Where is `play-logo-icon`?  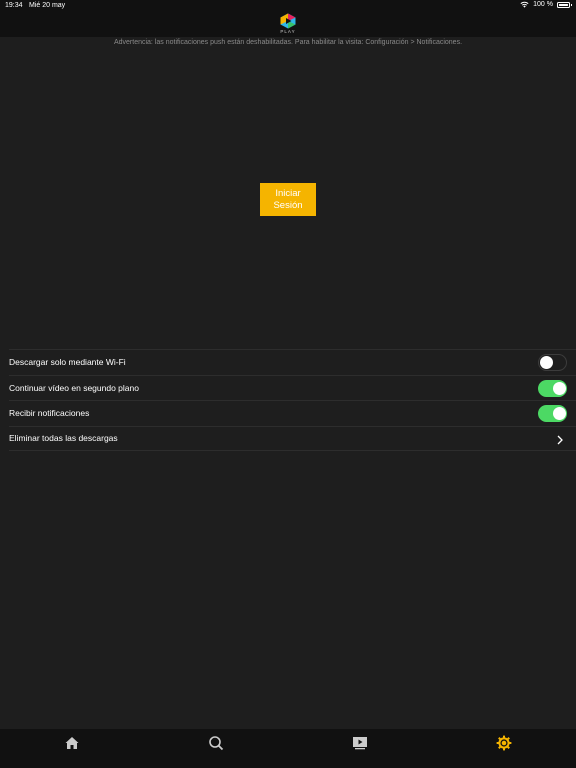 play-logo-icon is located at coordinates (288, 21).